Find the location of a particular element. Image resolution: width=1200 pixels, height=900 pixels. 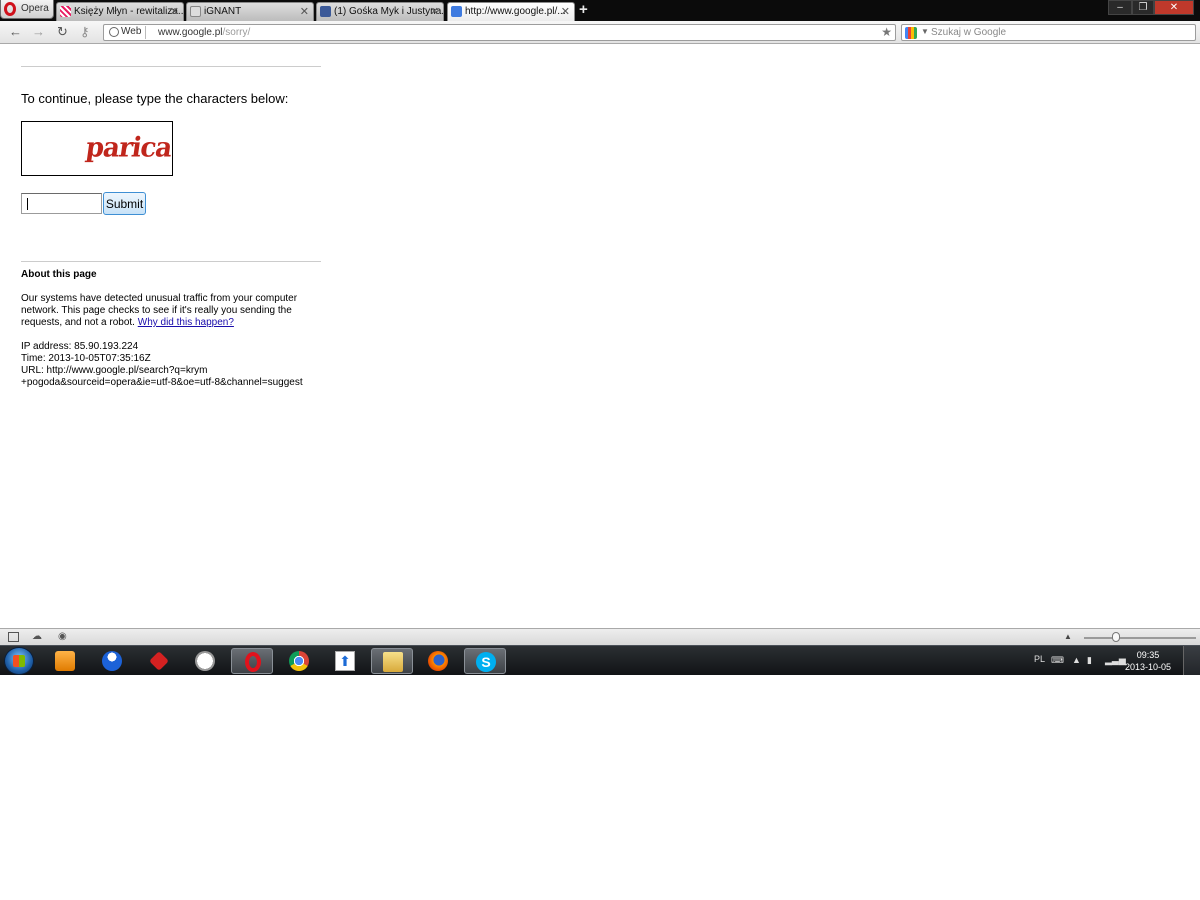

browser-status-bar: ☁ ◉ ▲ is located at coordinates (600, 636).